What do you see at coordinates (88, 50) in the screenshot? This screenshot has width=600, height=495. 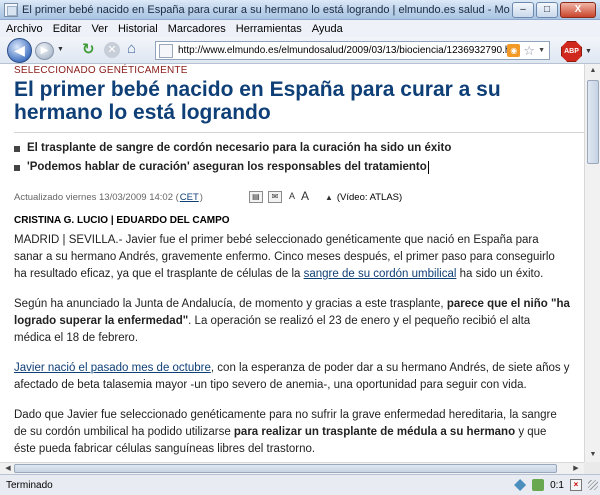 I see `reload-icon: ↻` at bounding box center [88, 50].